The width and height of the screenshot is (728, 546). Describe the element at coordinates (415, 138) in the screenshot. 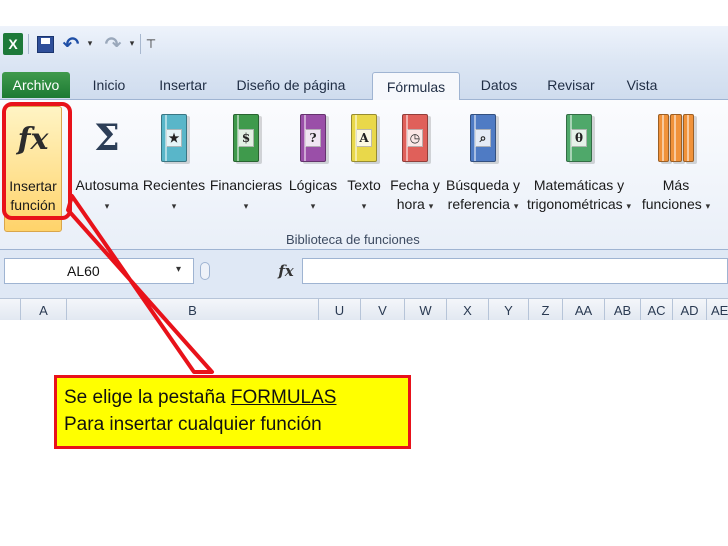

I see `date-time-book-icon: ◷` at that location.